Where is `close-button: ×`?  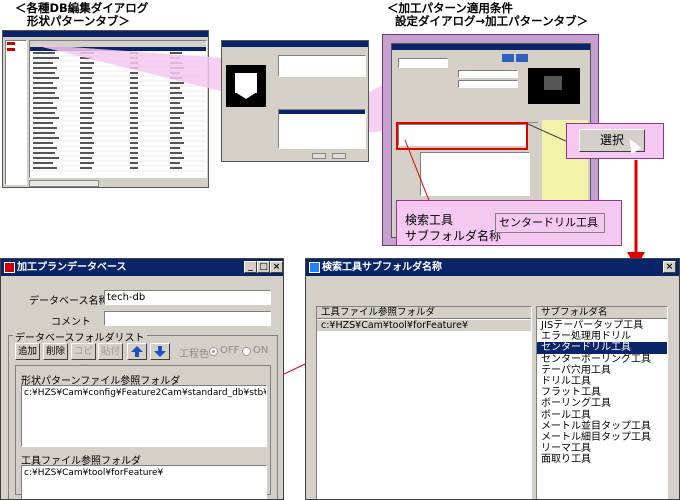 close-button: × is located at coordinates (276, 267).